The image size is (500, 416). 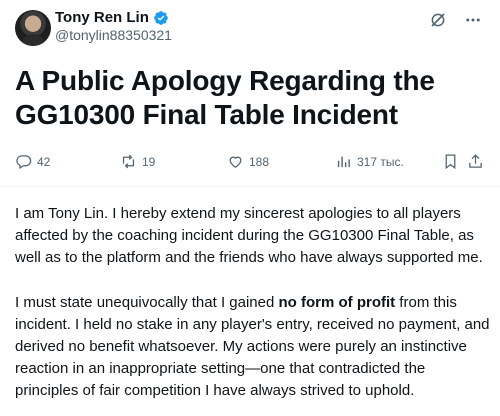 What do you see at coordinates (337, 302) in the screenshot?
I see `paragraph-2-bold: no form of profit` at bounding box center [337, 302].